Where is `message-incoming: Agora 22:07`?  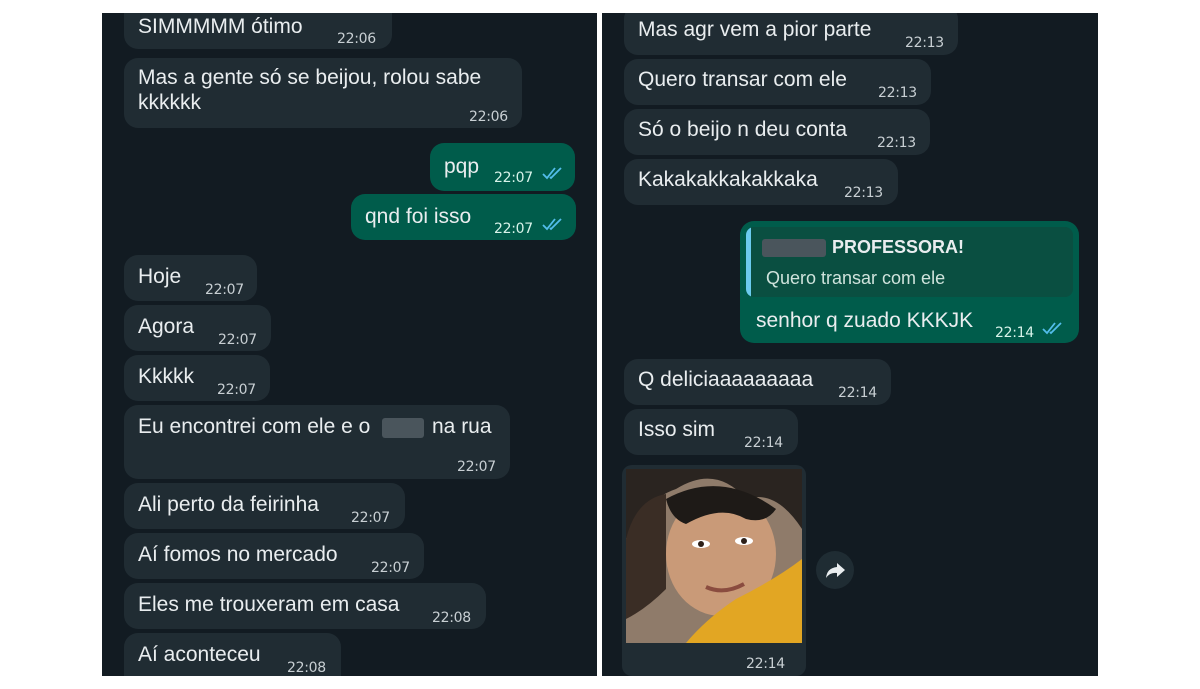
message-incoming: Agora 22:07 is located at coordinates (197, 328).